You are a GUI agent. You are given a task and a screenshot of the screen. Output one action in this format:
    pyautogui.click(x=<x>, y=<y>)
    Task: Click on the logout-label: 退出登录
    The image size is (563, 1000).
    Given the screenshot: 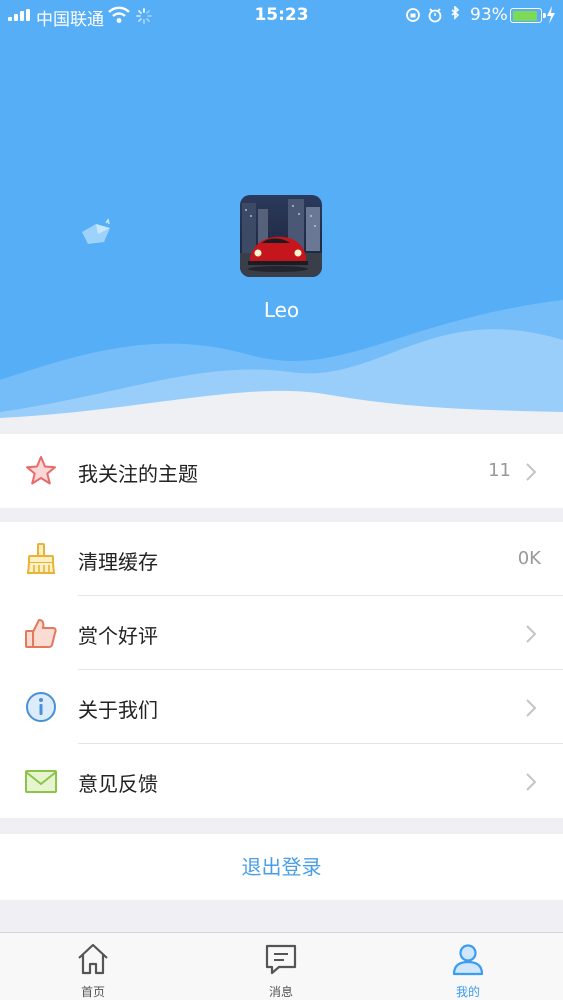 What is the action you would take?
    pyautogui.click(x=281, y=867)
    